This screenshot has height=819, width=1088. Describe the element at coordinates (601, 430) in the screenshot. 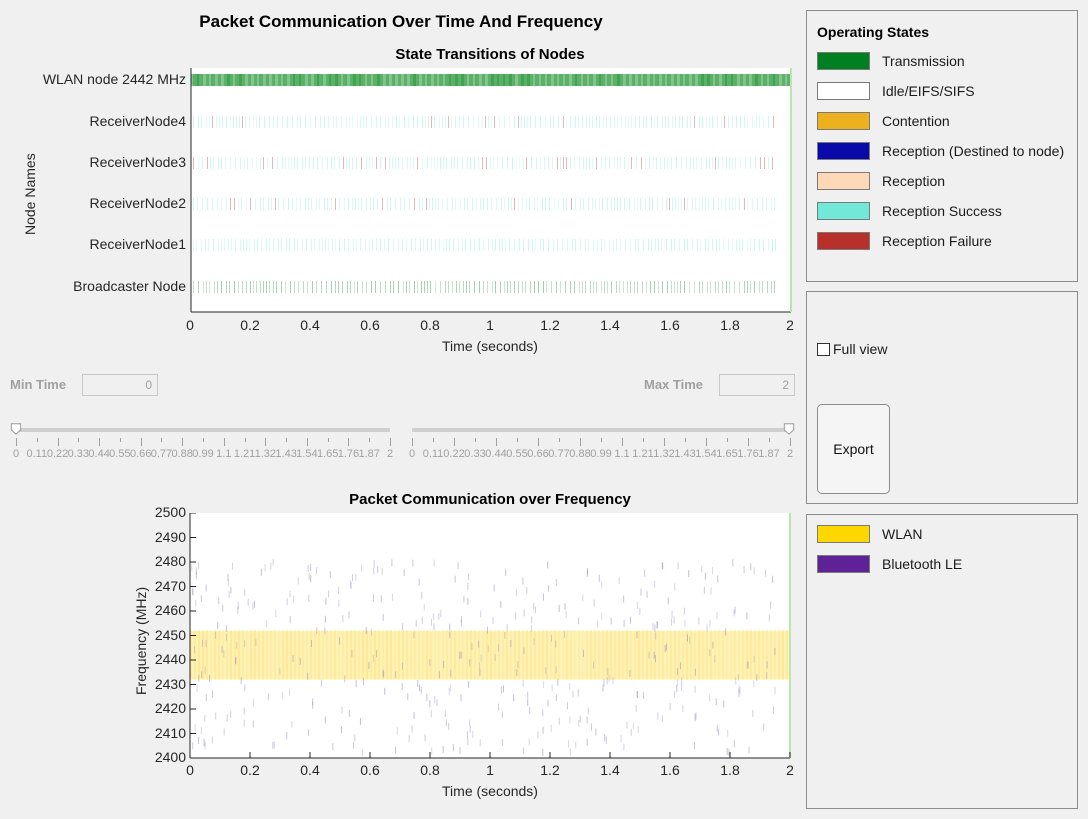

I see `max-slider-track` at that location.